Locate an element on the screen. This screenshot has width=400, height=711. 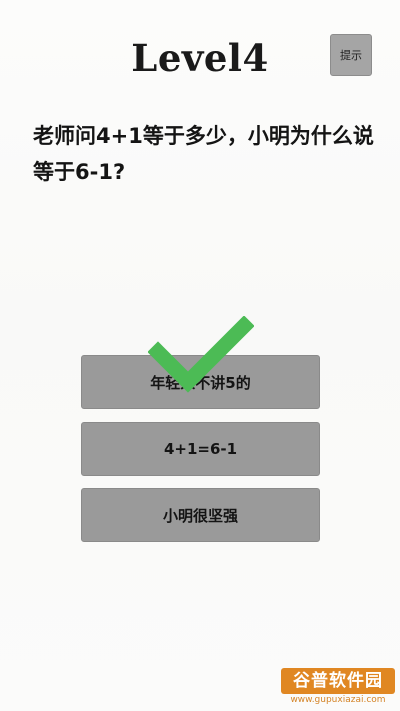
answer-label-3: 小明很坚强 is located at coordinates (200, 515).